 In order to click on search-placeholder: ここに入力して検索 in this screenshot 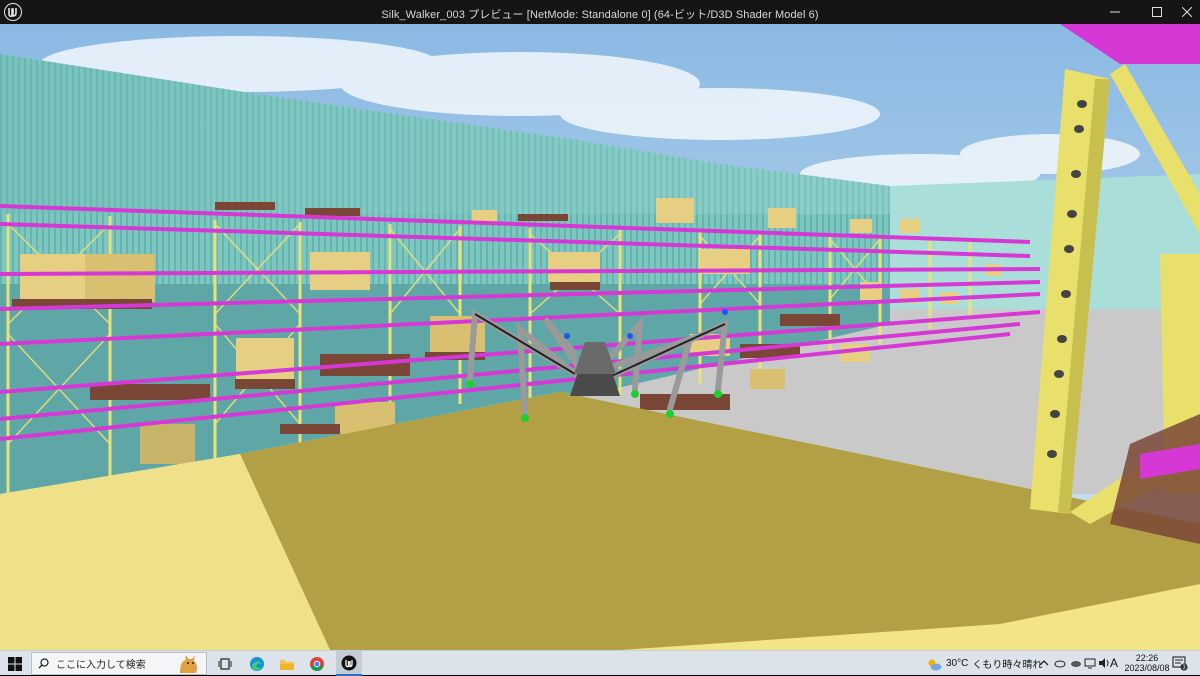, I will do `click(101, 665)`.